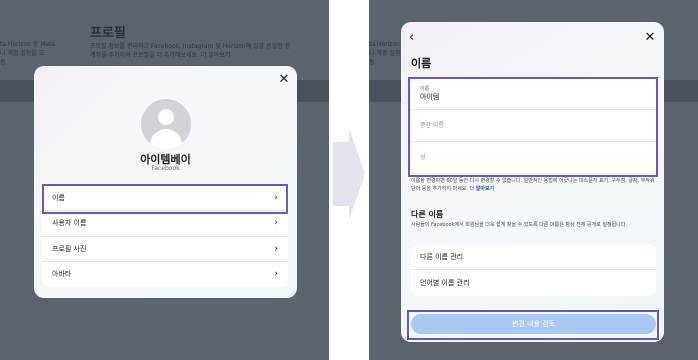  What do you see at coordinates (442, 257) in the screenshot?
I see `menu-item-label: 다른 이름 관리` at bounding box center [442, 257].